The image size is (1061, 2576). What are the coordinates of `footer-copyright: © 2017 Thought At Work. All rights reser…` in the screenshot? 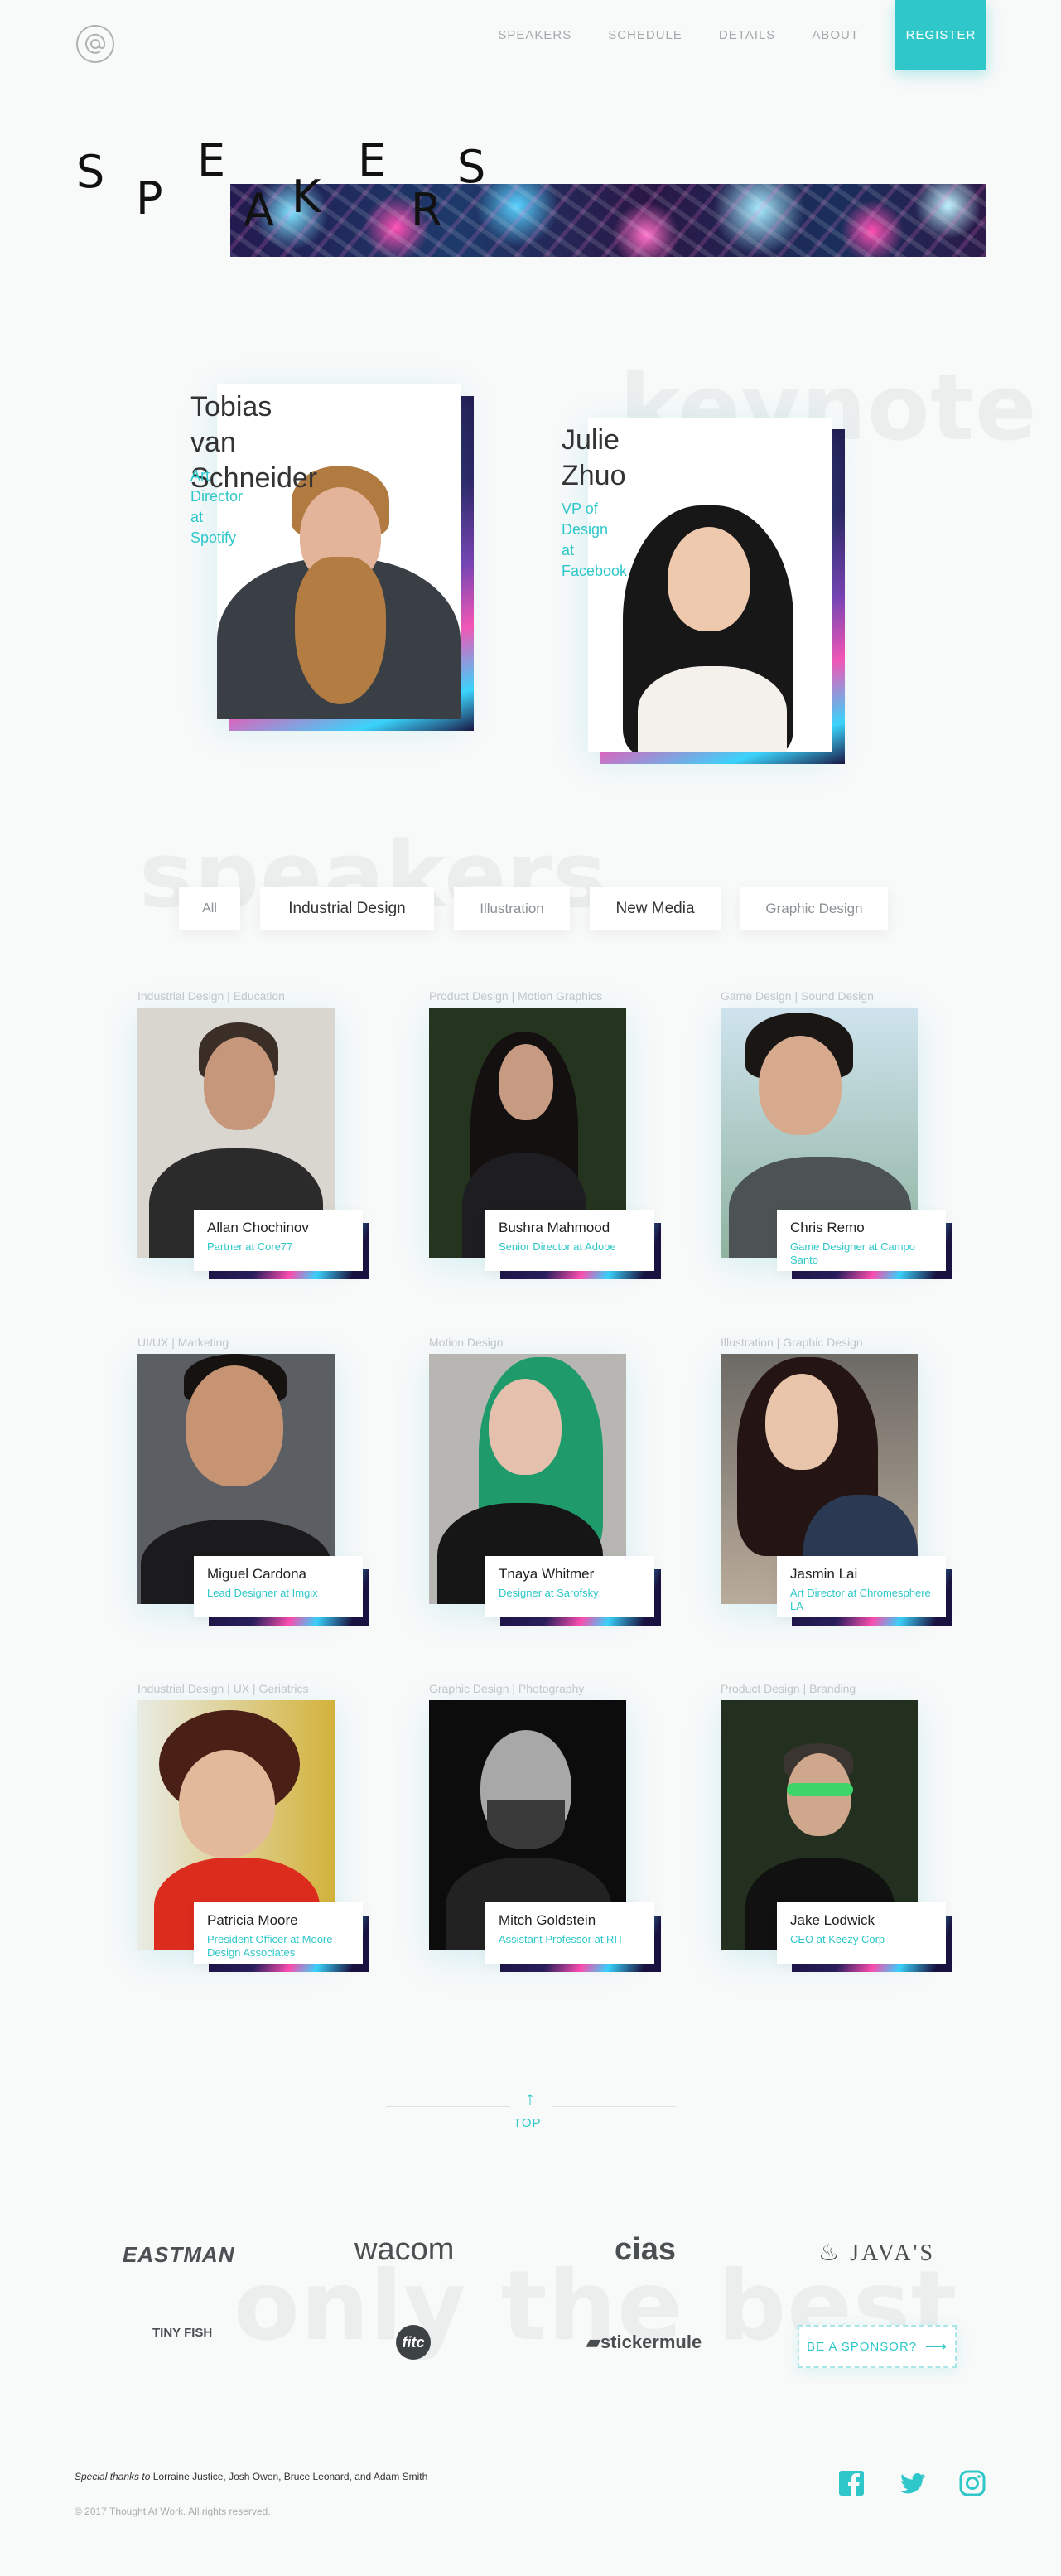 It's located at (173, 2511).